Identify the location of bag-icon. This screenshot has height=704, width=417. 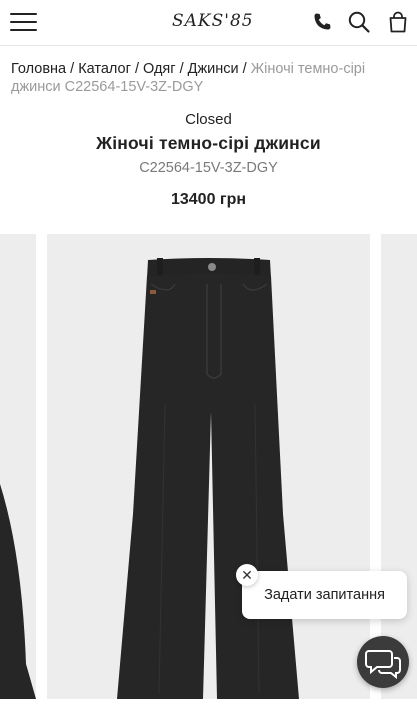
(398, 22).